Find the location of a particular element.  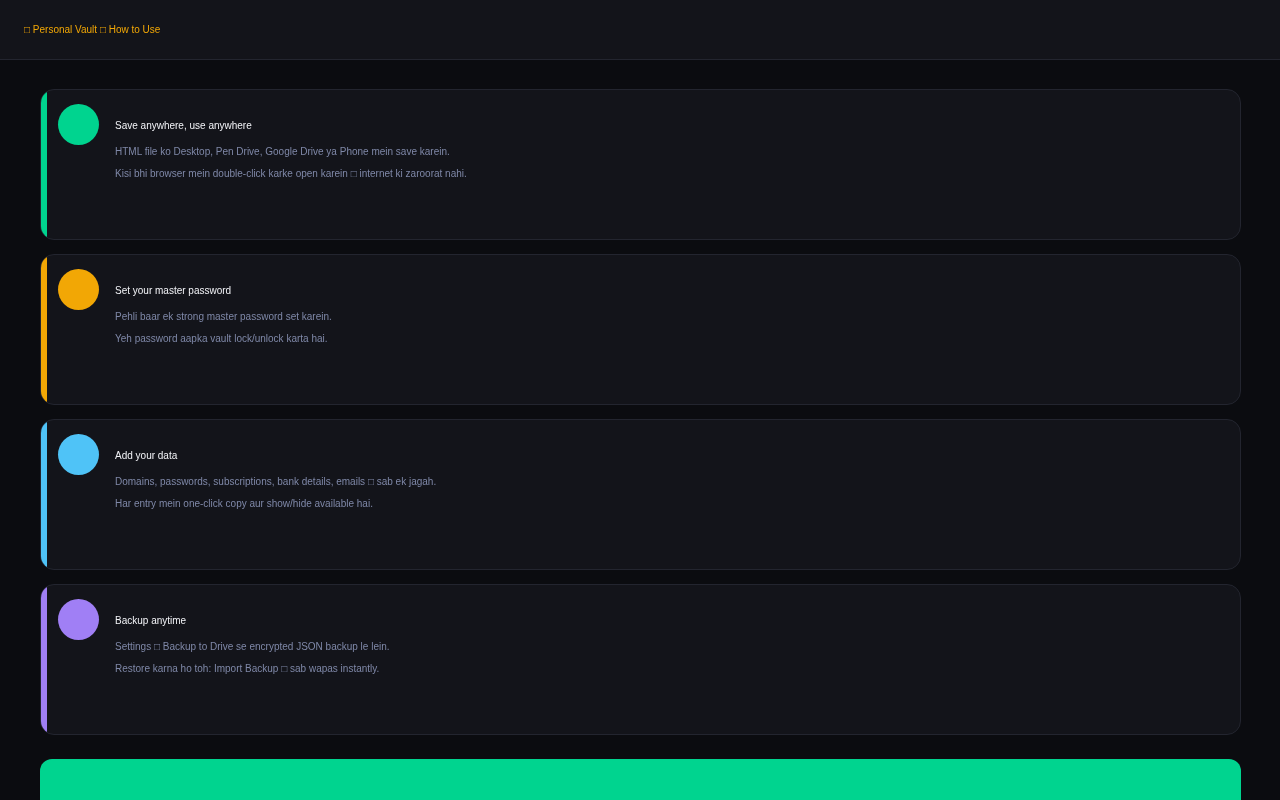

step-description: Domains, passwords, subscriptions, bank details, emails □ sab ek jagah. is located at coordinates (276, 482).